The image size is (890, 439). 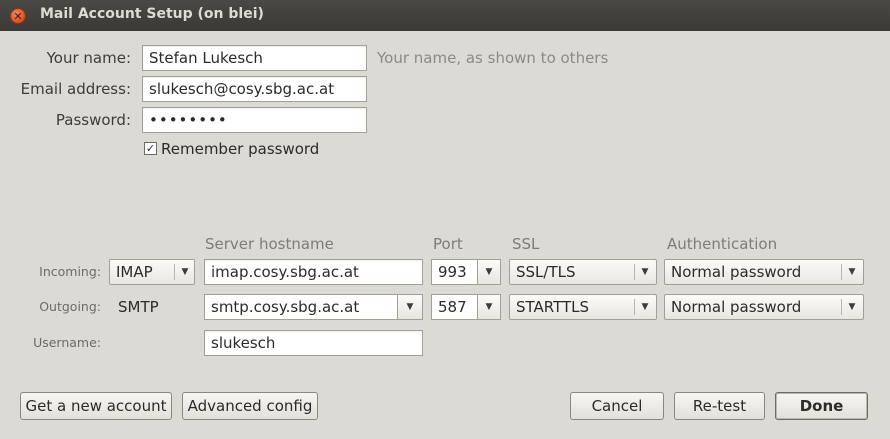 I want to click on cancel-button: Cancel, so click(x=617, y=406).